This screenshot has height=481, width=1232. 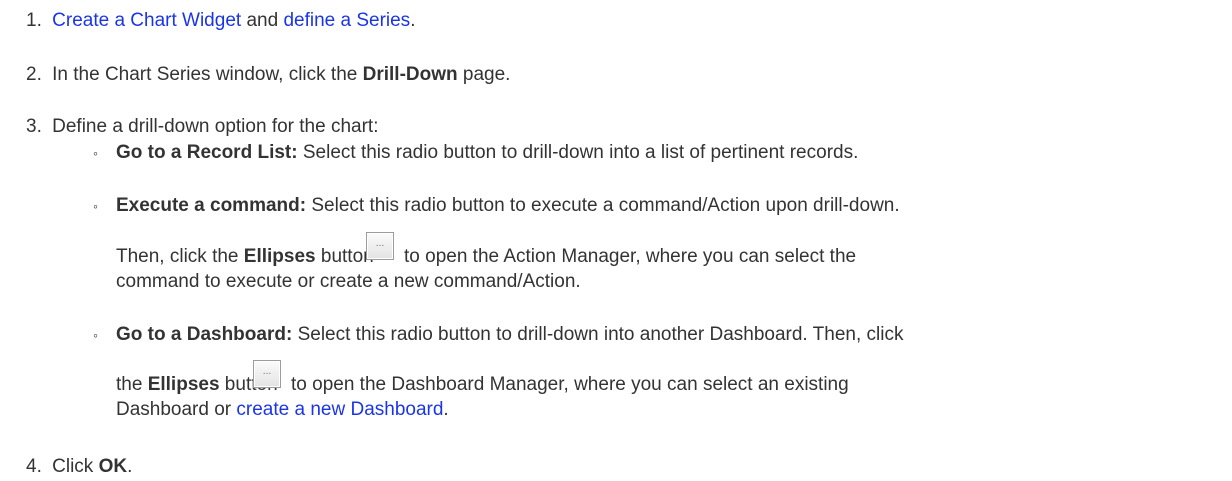 What do you see at coordinates (34, 74) in the screenshot?
I see `step-2-number: 2.` at bounding box center [34, 74].